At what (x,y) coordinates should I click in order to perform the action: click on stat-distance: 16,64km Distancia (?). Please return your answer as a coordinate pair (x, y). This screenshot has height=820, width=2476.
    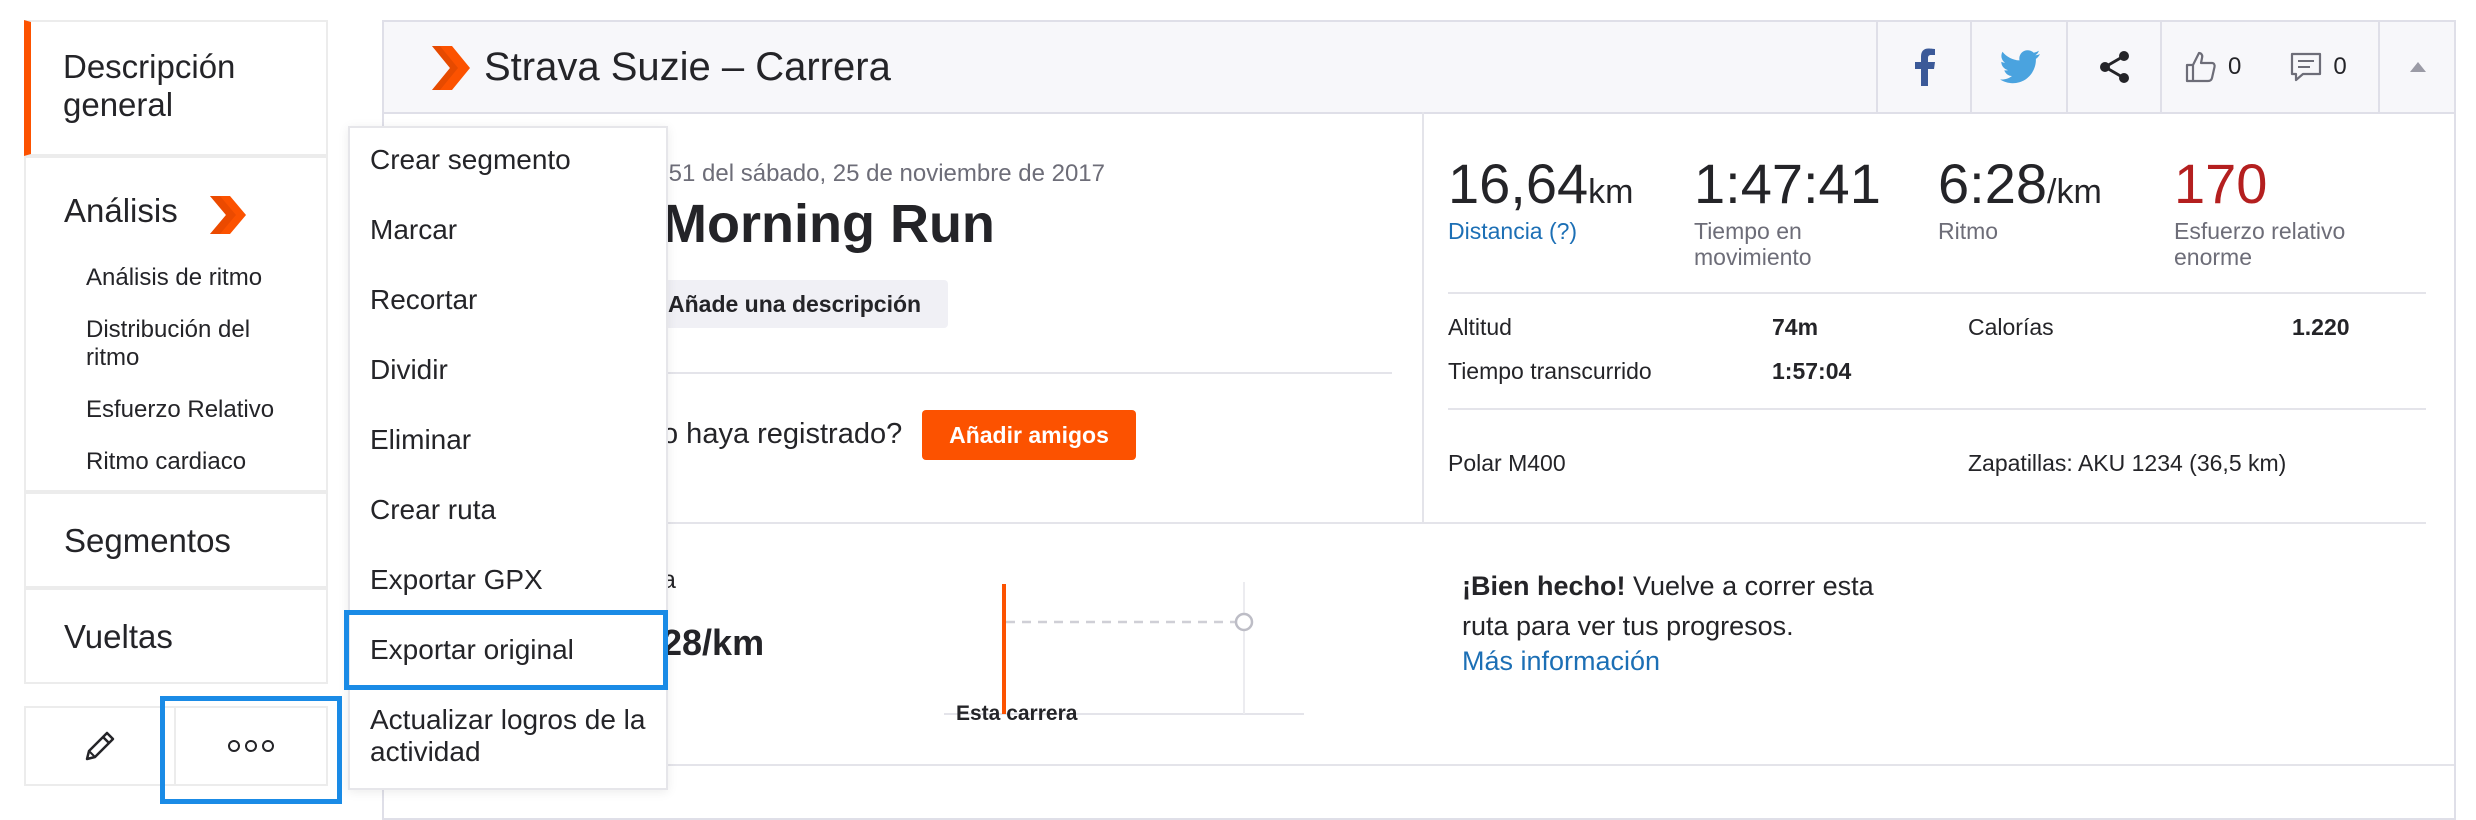
    Looking at the image, I should click on (1540, 198).